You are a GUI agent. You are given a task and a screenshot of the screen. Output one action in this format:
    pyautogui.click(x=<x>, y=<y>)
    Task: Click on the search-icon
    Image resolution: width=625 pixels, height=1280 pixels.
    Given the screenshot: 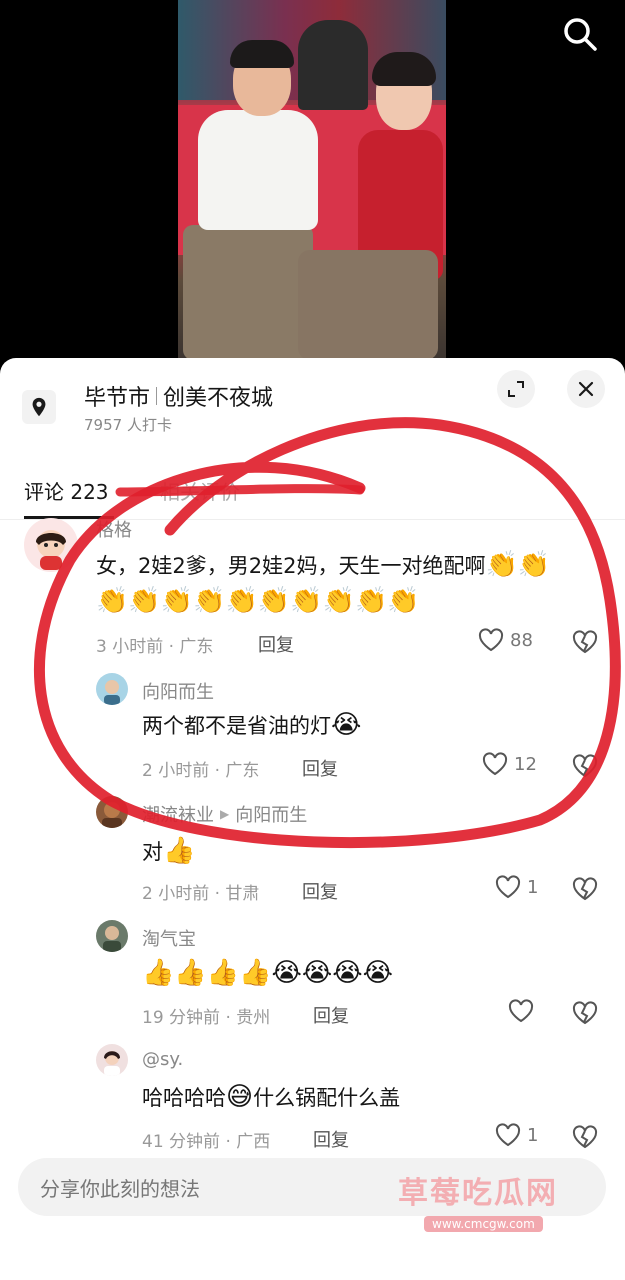 What is the action you would take?
    pyautogui.click(x=580, y=34)
    